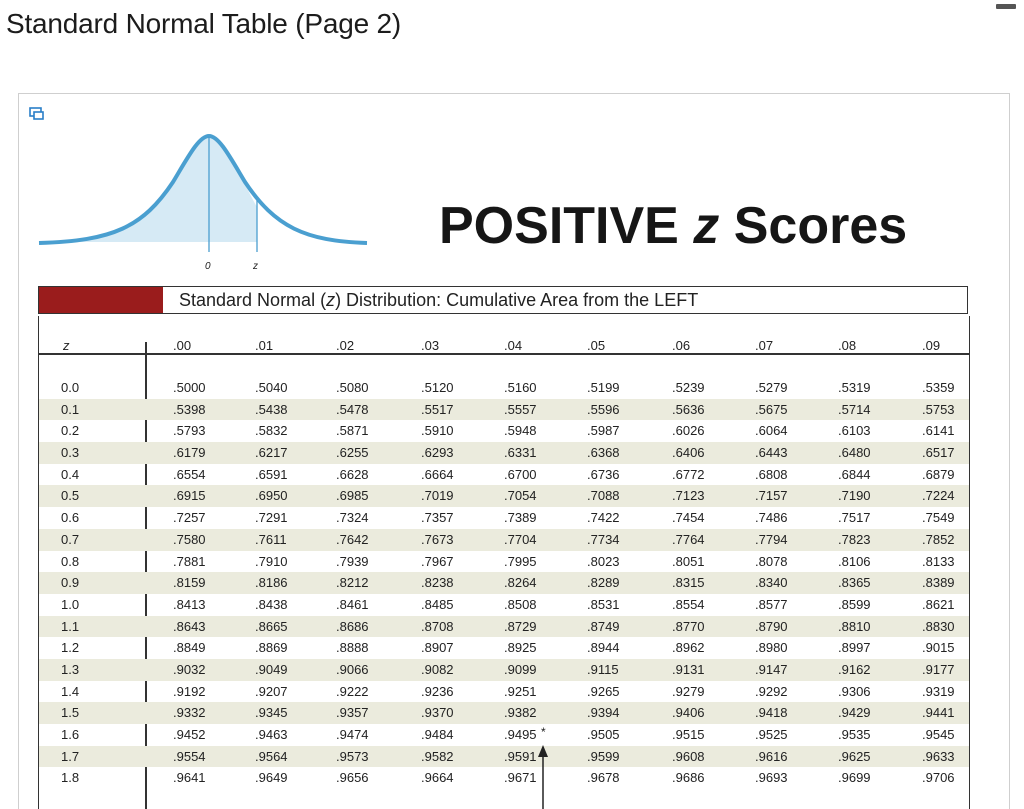 The height and width of the screenshot is (809, 1024). I want to click on marker-asterisk: *, so click(543, 732).